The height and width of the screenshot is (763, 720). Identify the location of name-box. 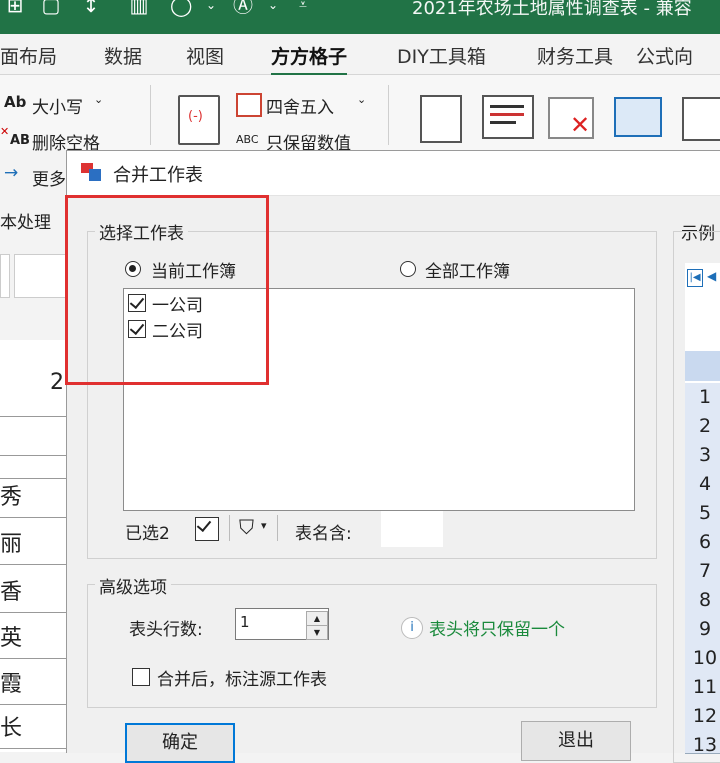
(5, 276).